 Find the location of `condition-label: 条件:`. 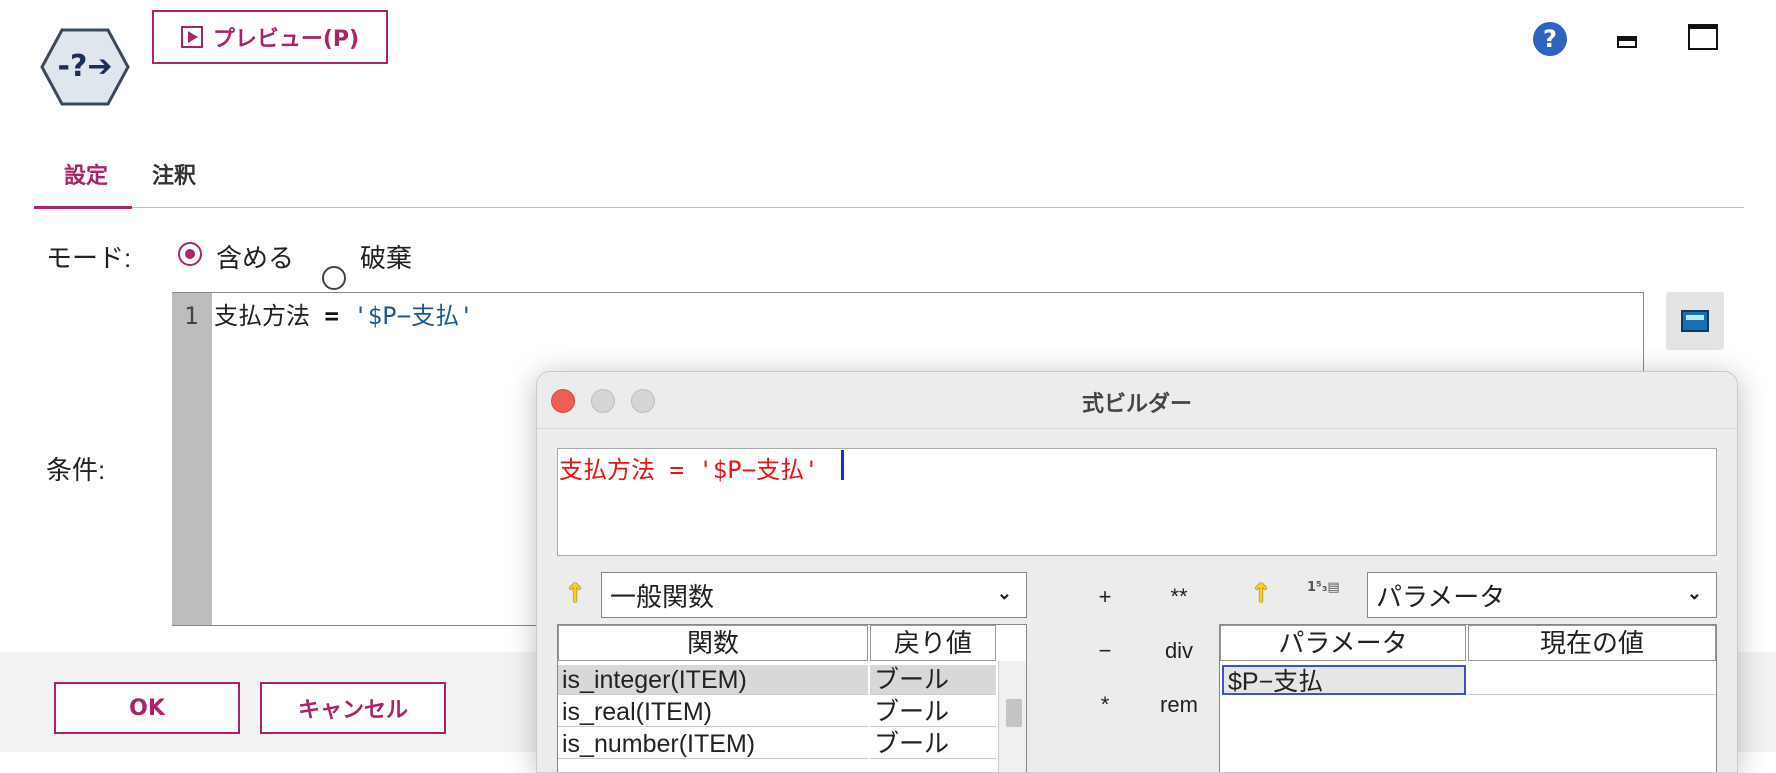

condition-label: 条件: is located at coordinates (76, 470).